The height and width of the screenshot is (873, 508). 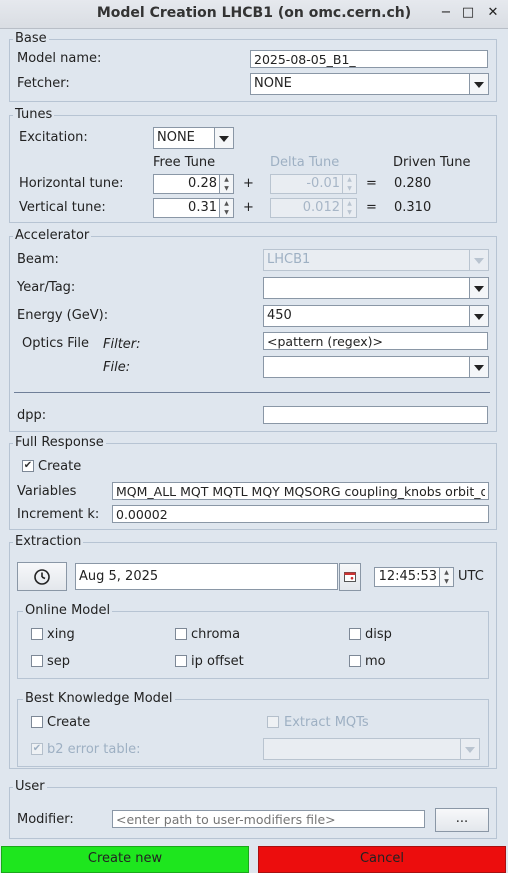 What do you see at coordinates (53, 137) in the screenshot?
I see `excitation-label: Excitation:` at bounding box center [53, 137].